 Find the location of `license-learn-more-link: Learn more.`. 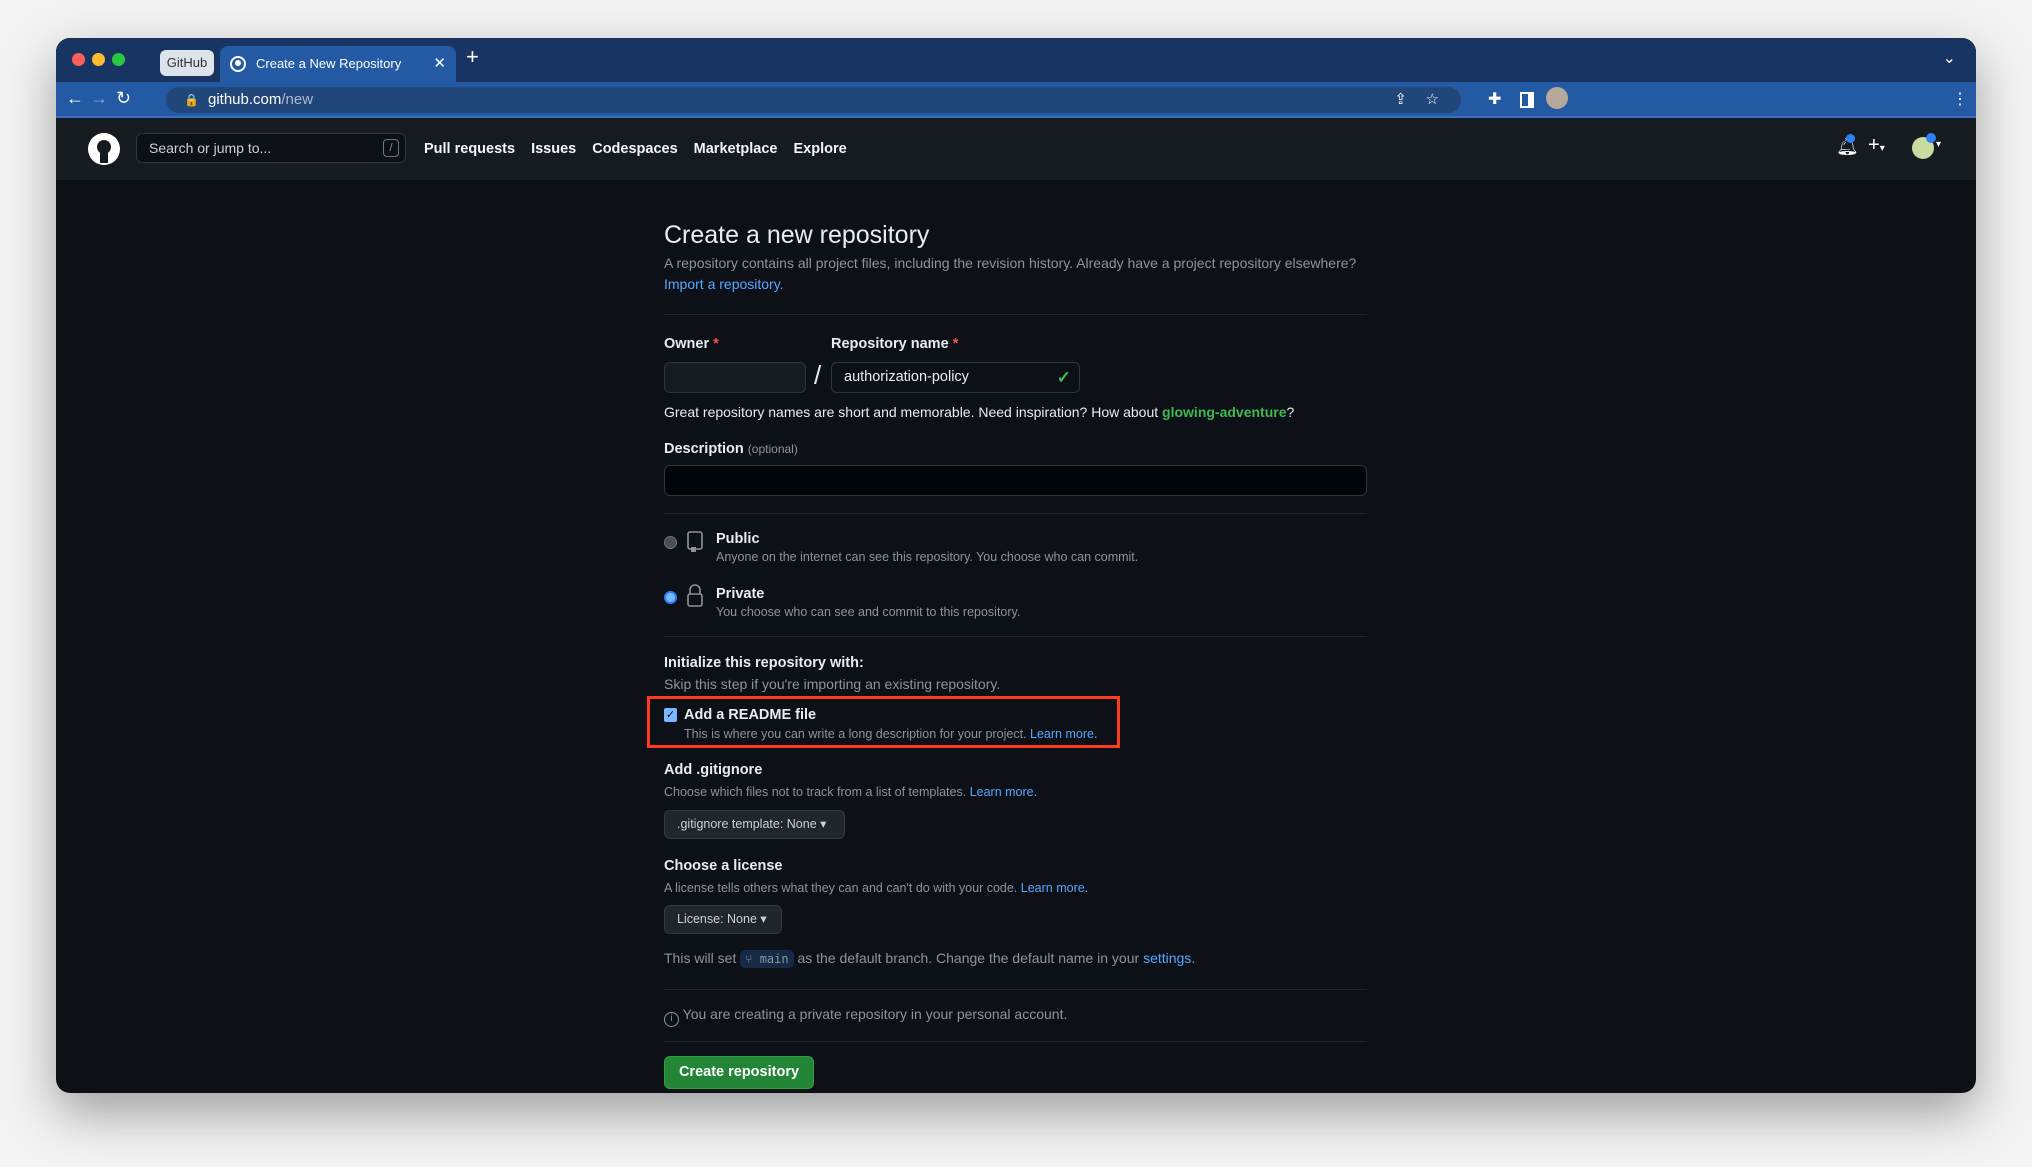

license-learn-more-link: Learn more. is located at coordinates (1054, 888).